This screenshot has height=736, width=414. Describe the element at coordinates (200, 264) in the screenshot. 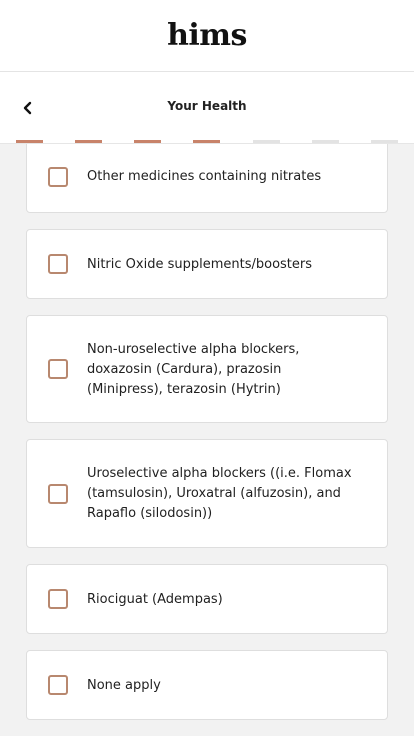

I see `option-label: Nitric Oxide supplements/boosters` at that location.